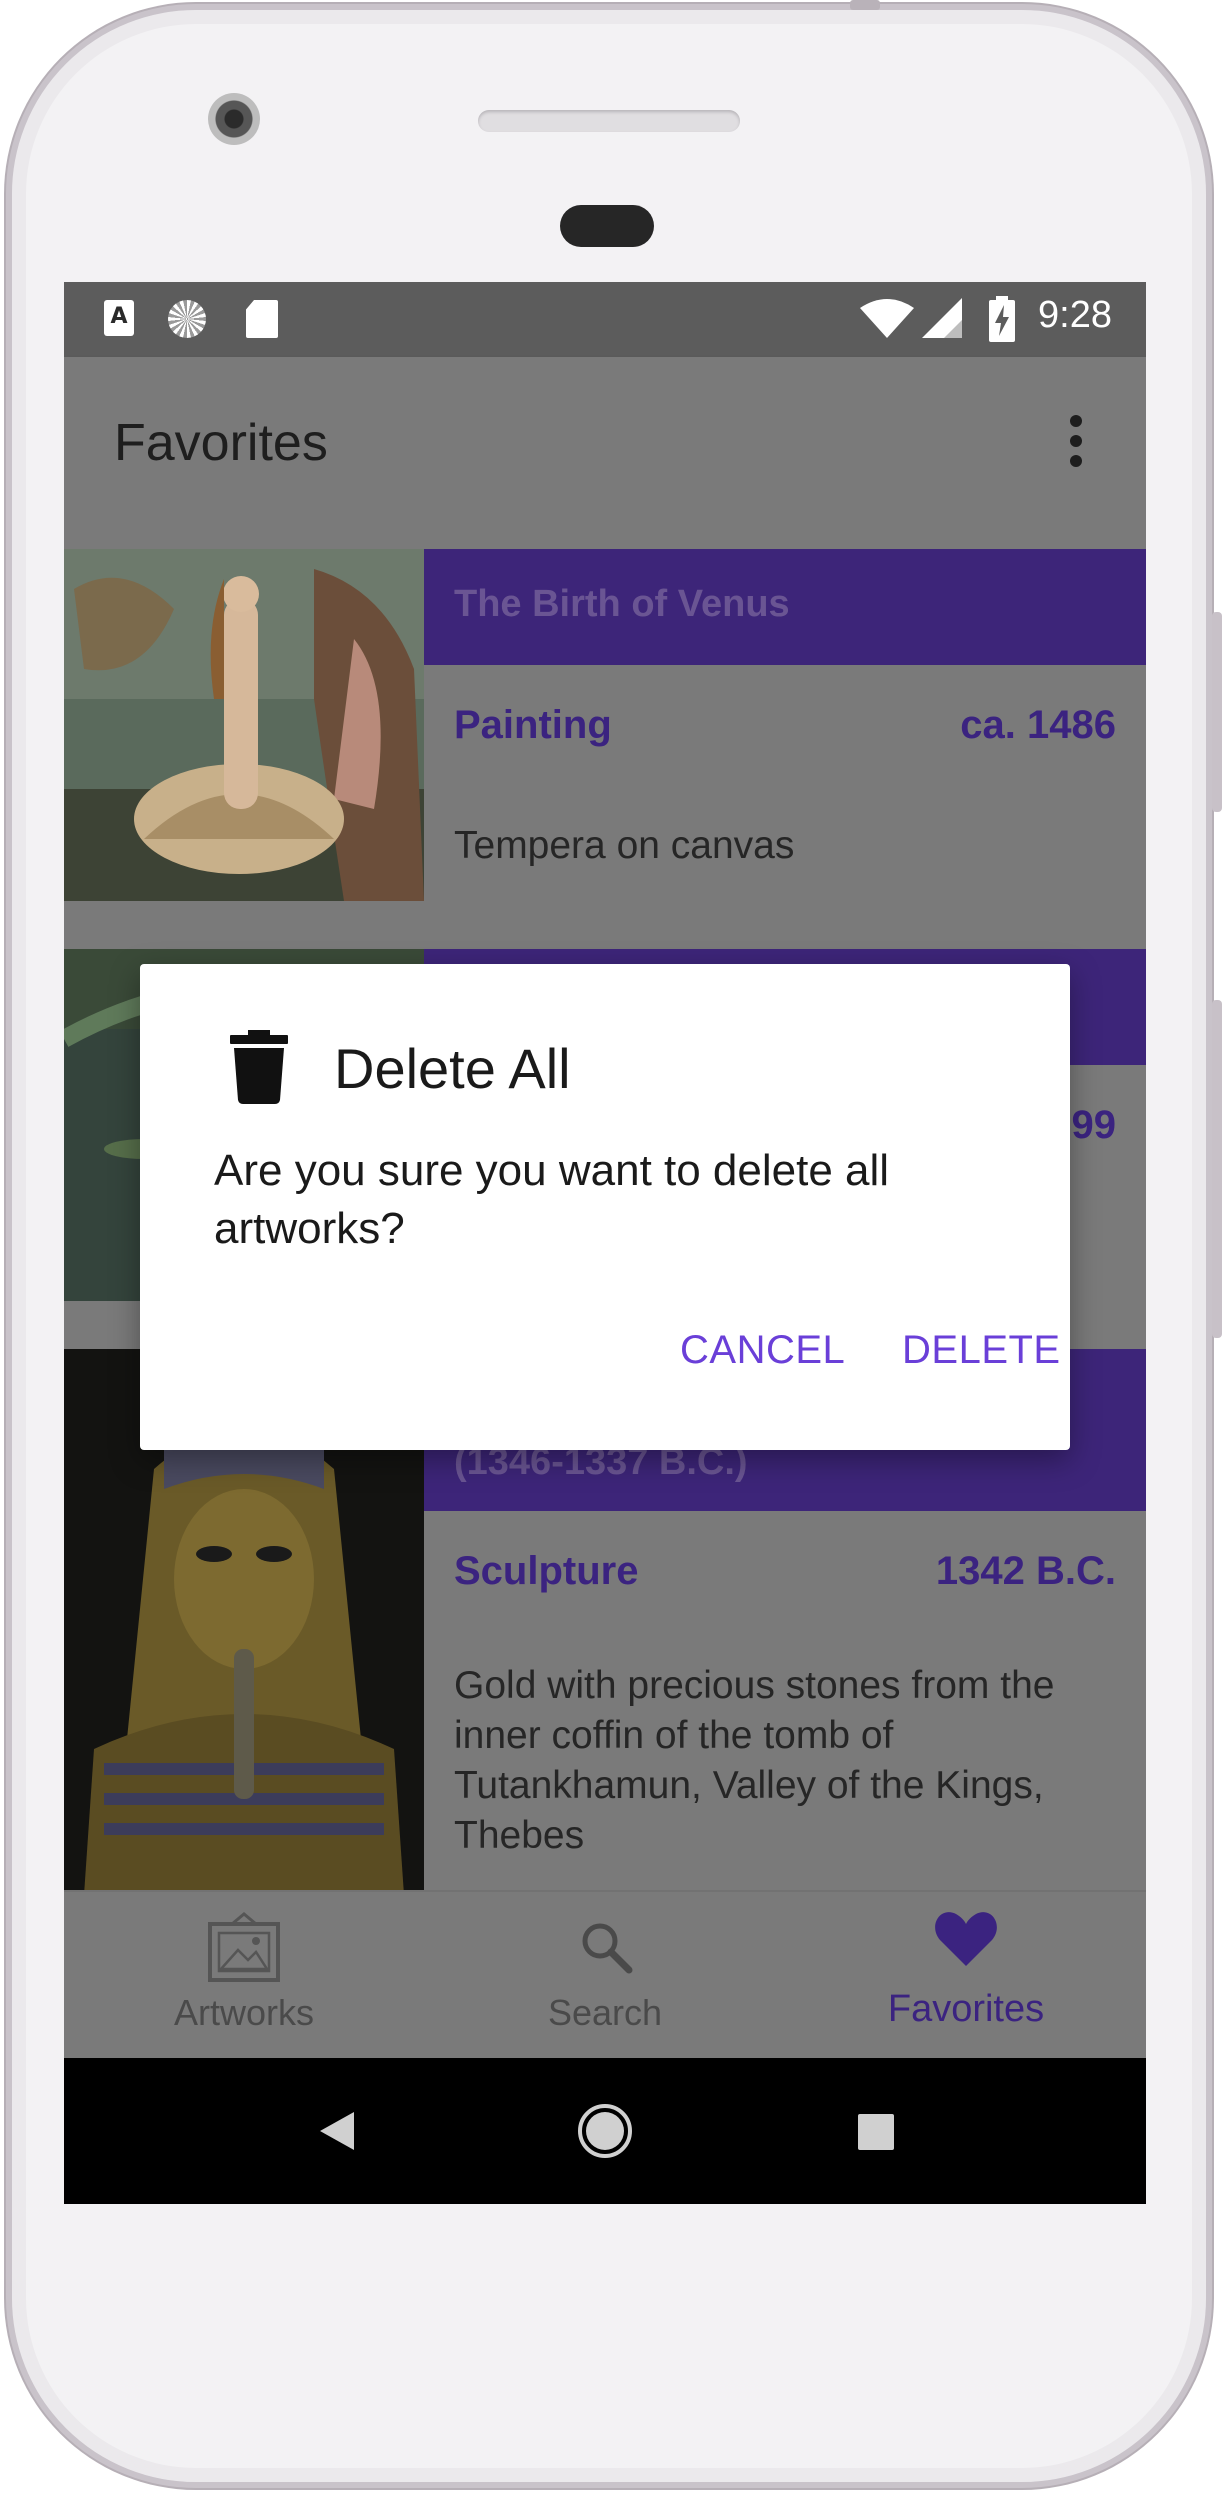  Describe the element at coordinates (942, 318) in the screenshot. I see `signal-icon` at that location.